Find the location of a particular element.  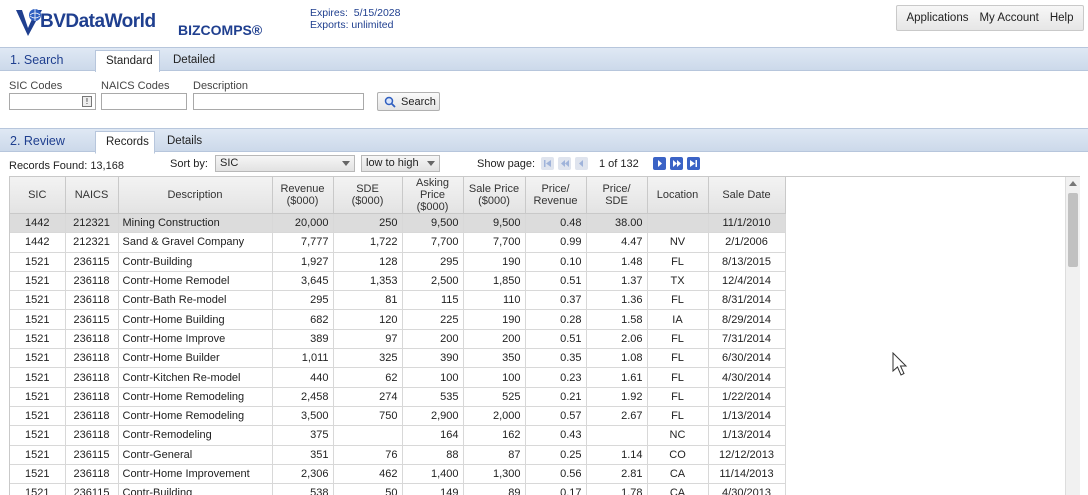

column-header: Description is located at coordinates (195, 195).